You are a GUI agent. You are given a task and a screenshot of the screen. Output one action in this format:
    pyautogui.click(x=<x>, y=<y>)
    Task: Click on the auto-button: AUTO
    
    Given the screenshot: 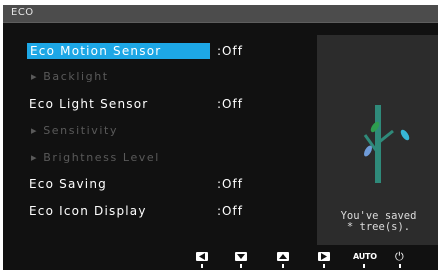 What is the action you would take?
    pyautogui.click(x=365, y=256)
    